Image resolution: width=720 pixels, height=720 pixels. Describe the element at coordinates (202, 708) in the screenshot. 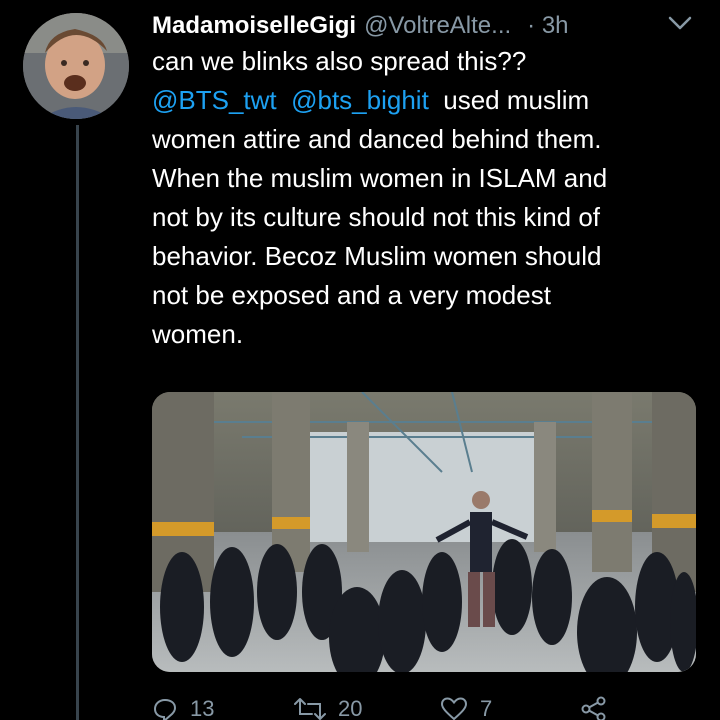

I see `reply-count: 13` at that location.